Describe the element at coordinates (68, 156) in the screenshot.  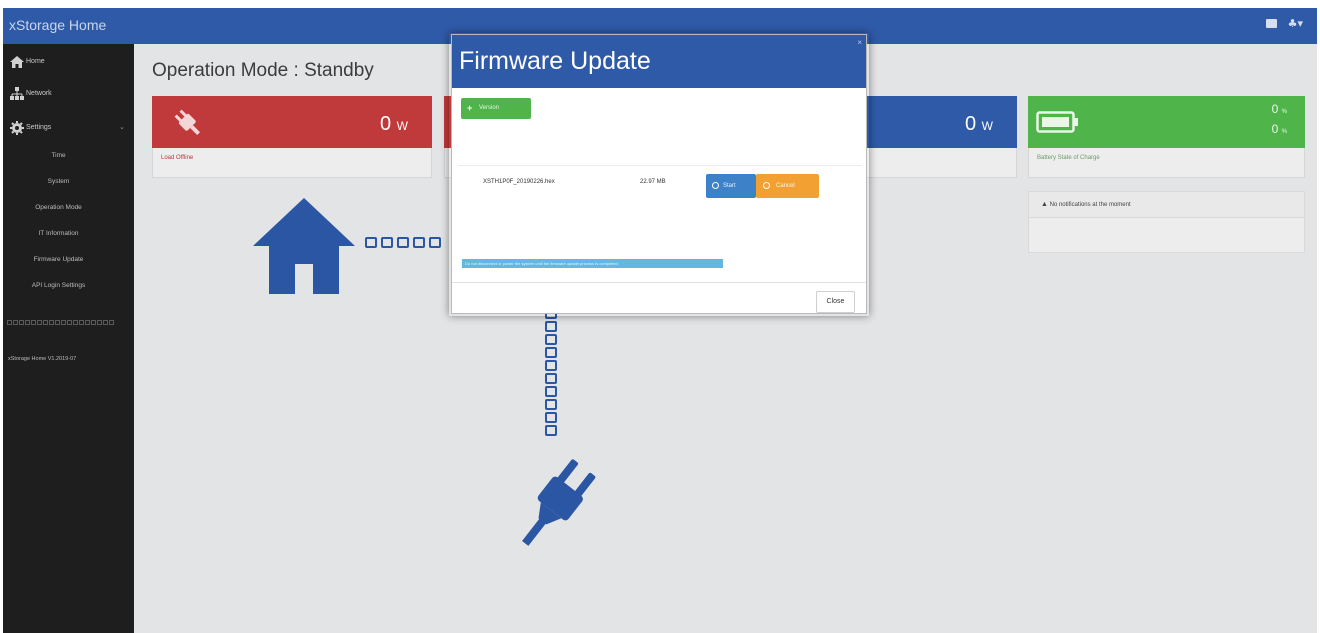
I see `sidebar-subitem-time: Time` at that location.